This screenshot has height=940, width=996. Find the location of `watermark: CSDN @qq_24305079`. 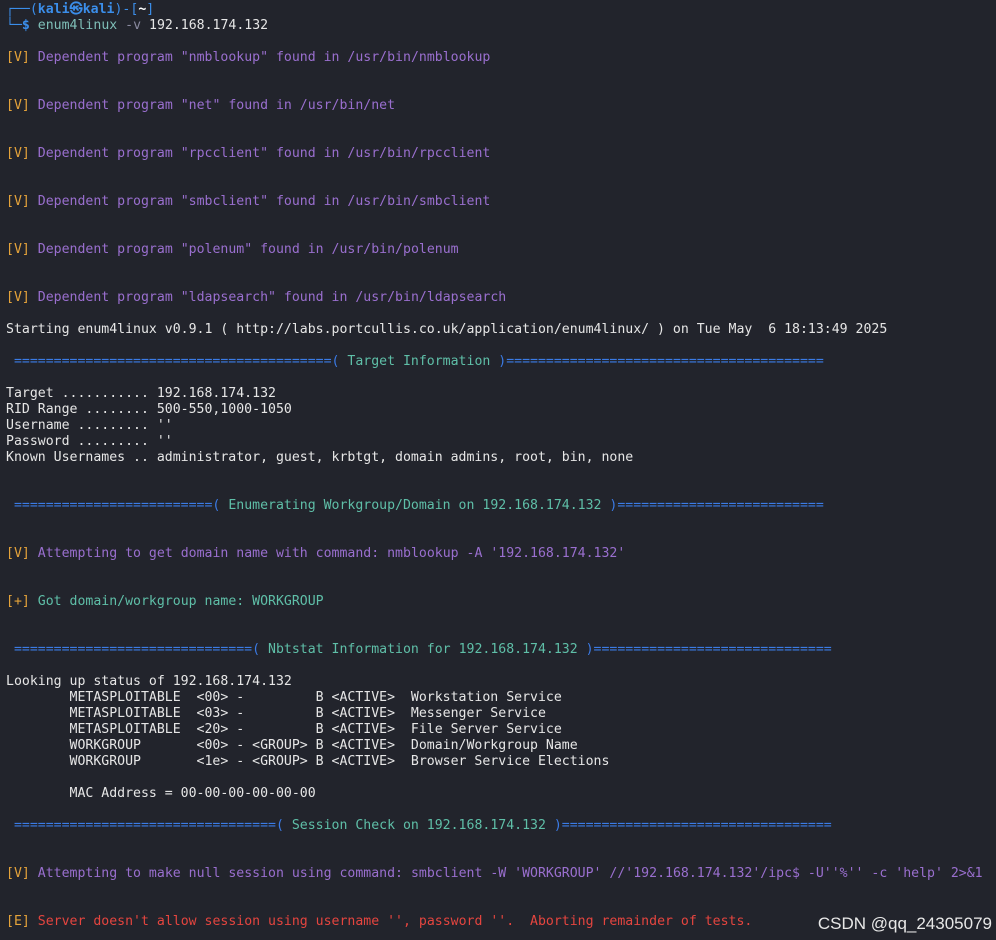

watermark: CSDN @qq_24305079 is located at coordinates (904, 923).